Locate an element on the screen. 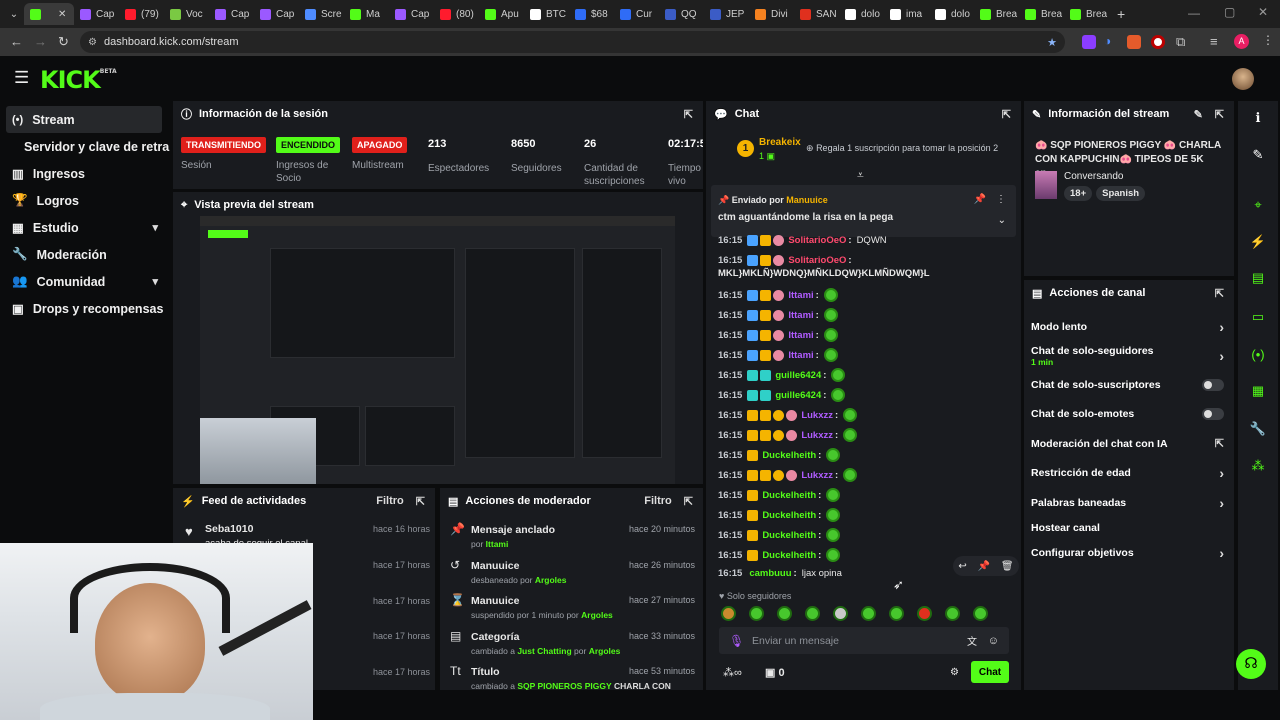  target-icon: ⌖ is located at coordinates (1258, 205).